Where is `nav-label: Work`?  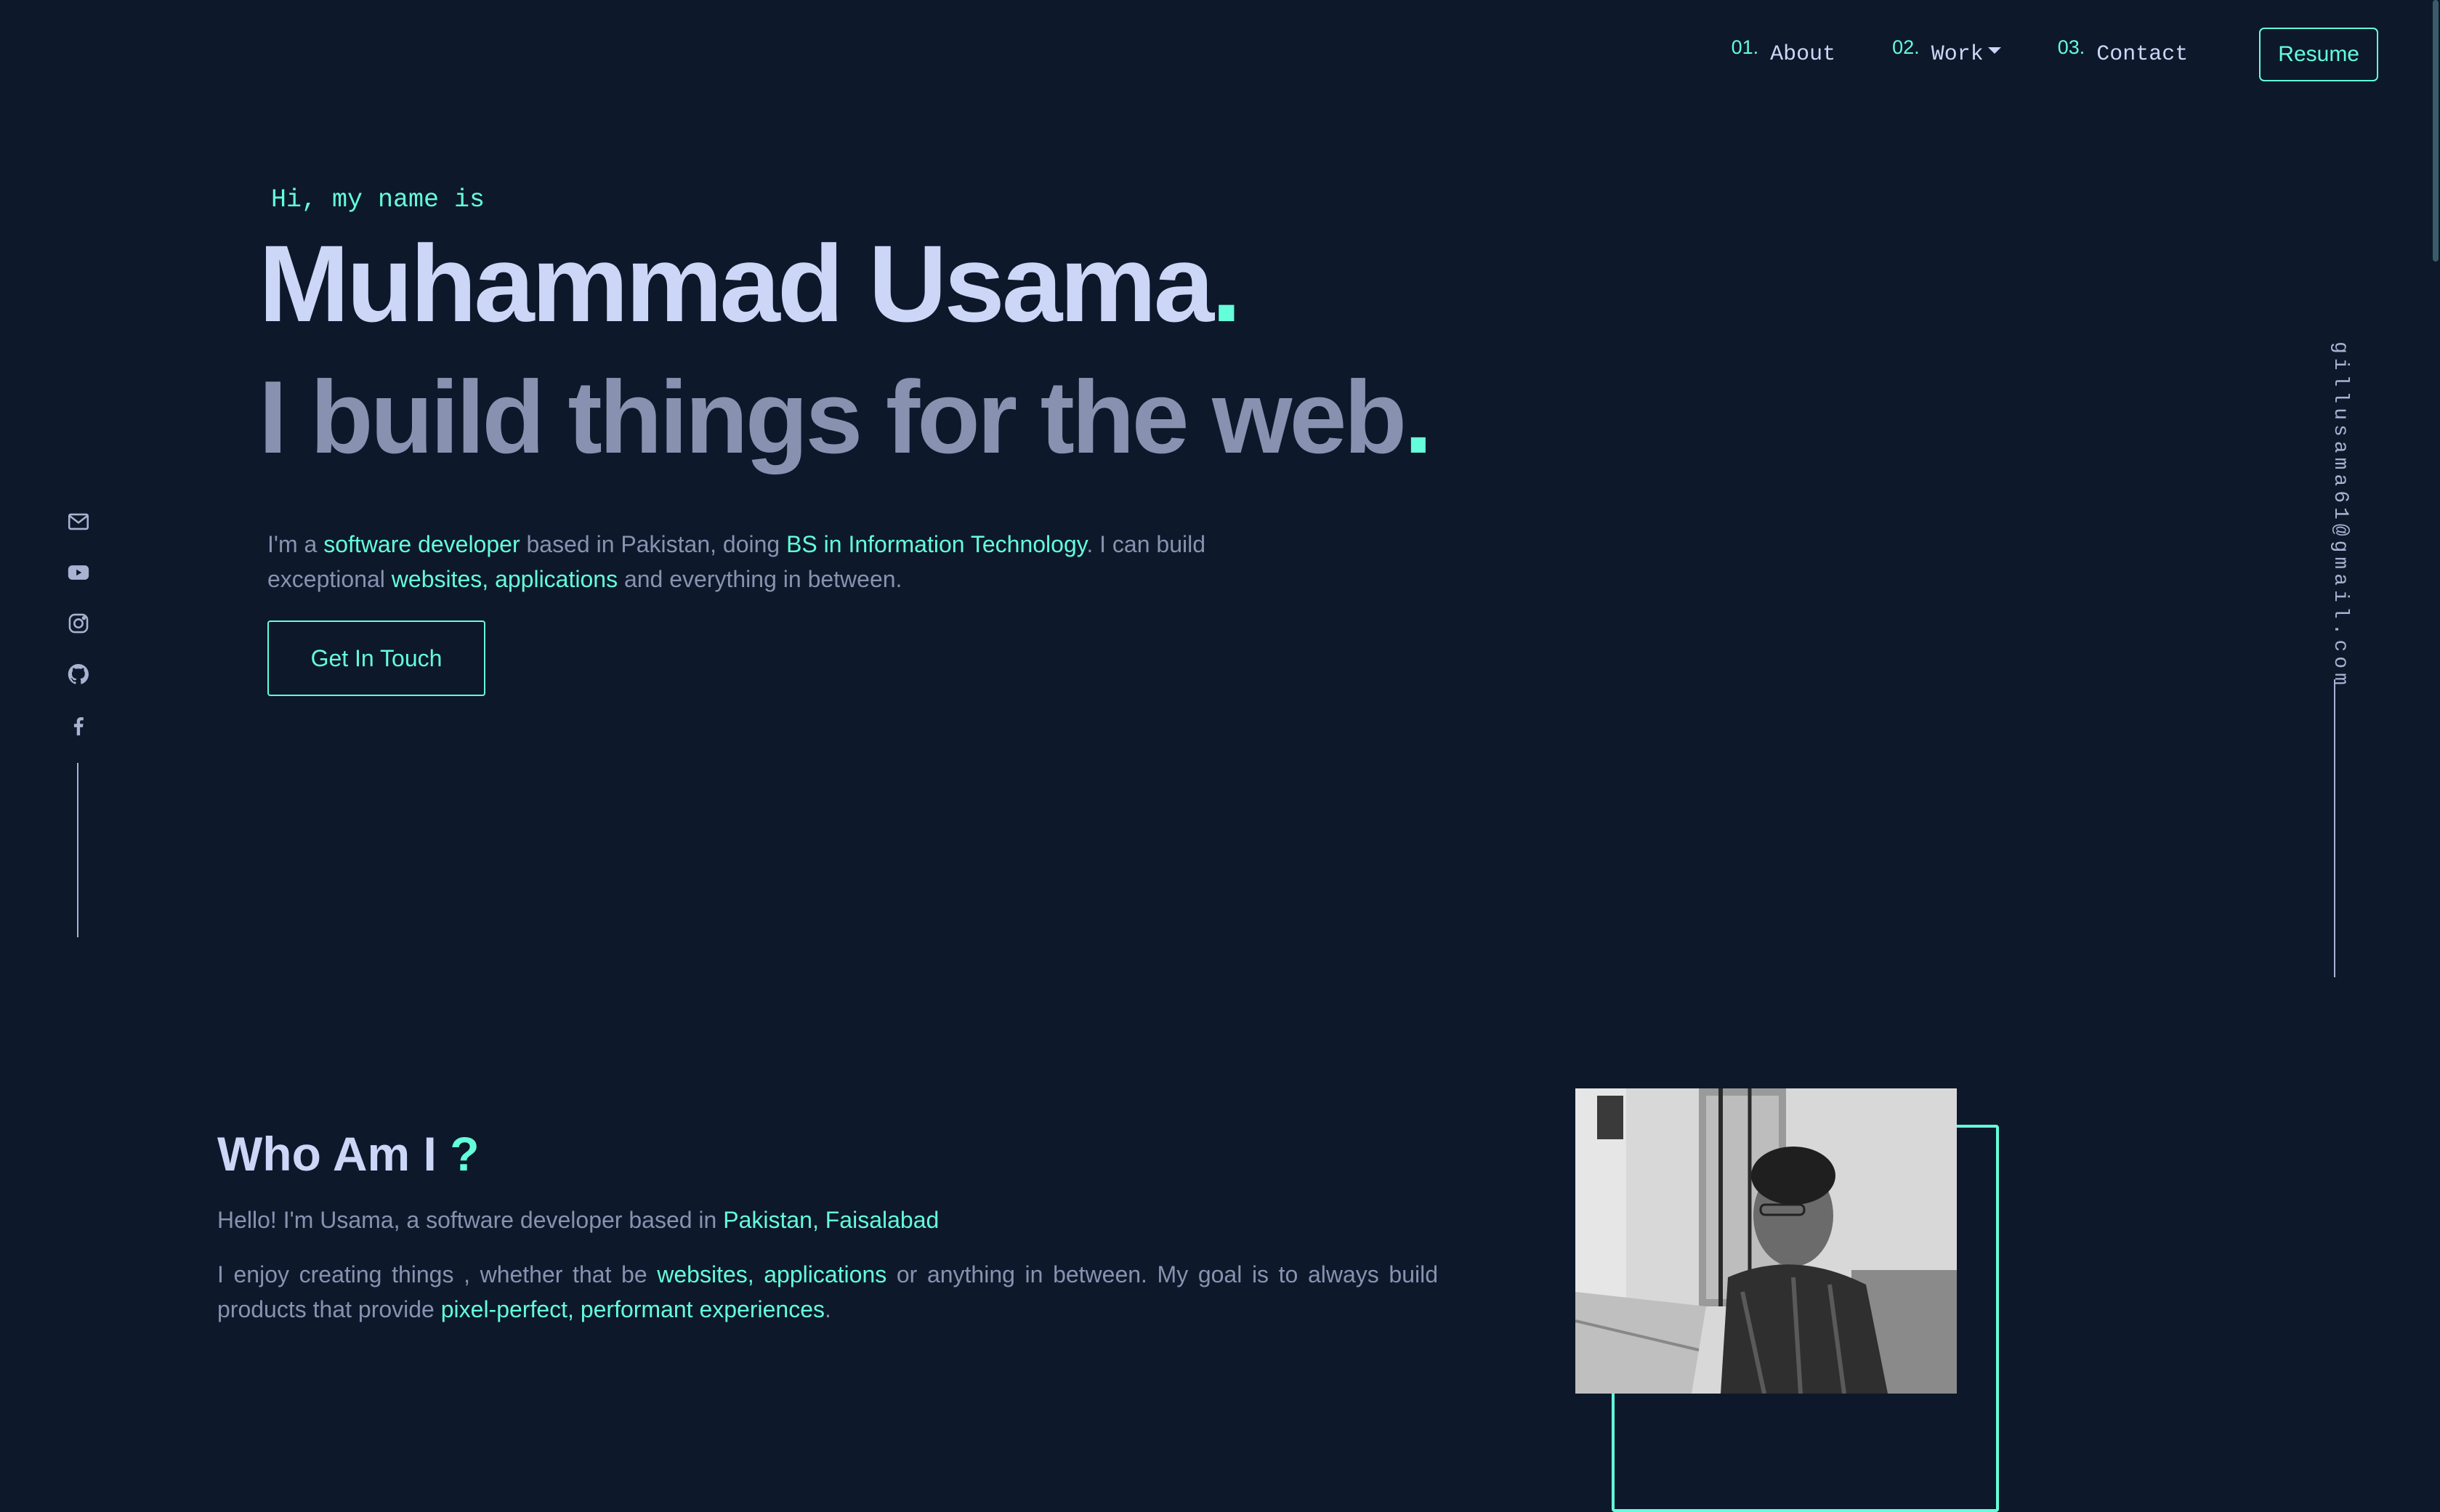
nav-label: Work is located at coordinates (1957, 55).